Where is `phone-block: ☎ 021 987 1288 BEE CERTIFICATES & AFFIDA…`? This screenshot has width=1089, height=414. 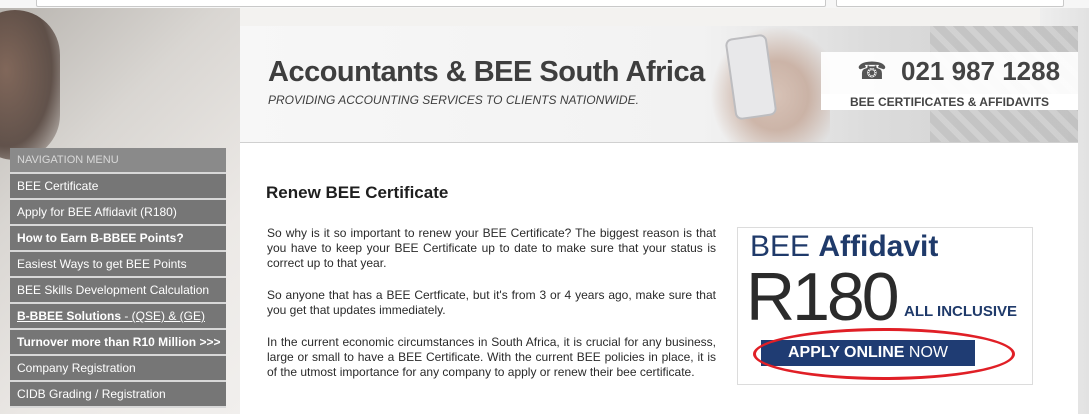
phone-block: ☎ 021 987 1288 BEE CERTIFICATES & AFFIDA… is located at coordinates (949, 81).